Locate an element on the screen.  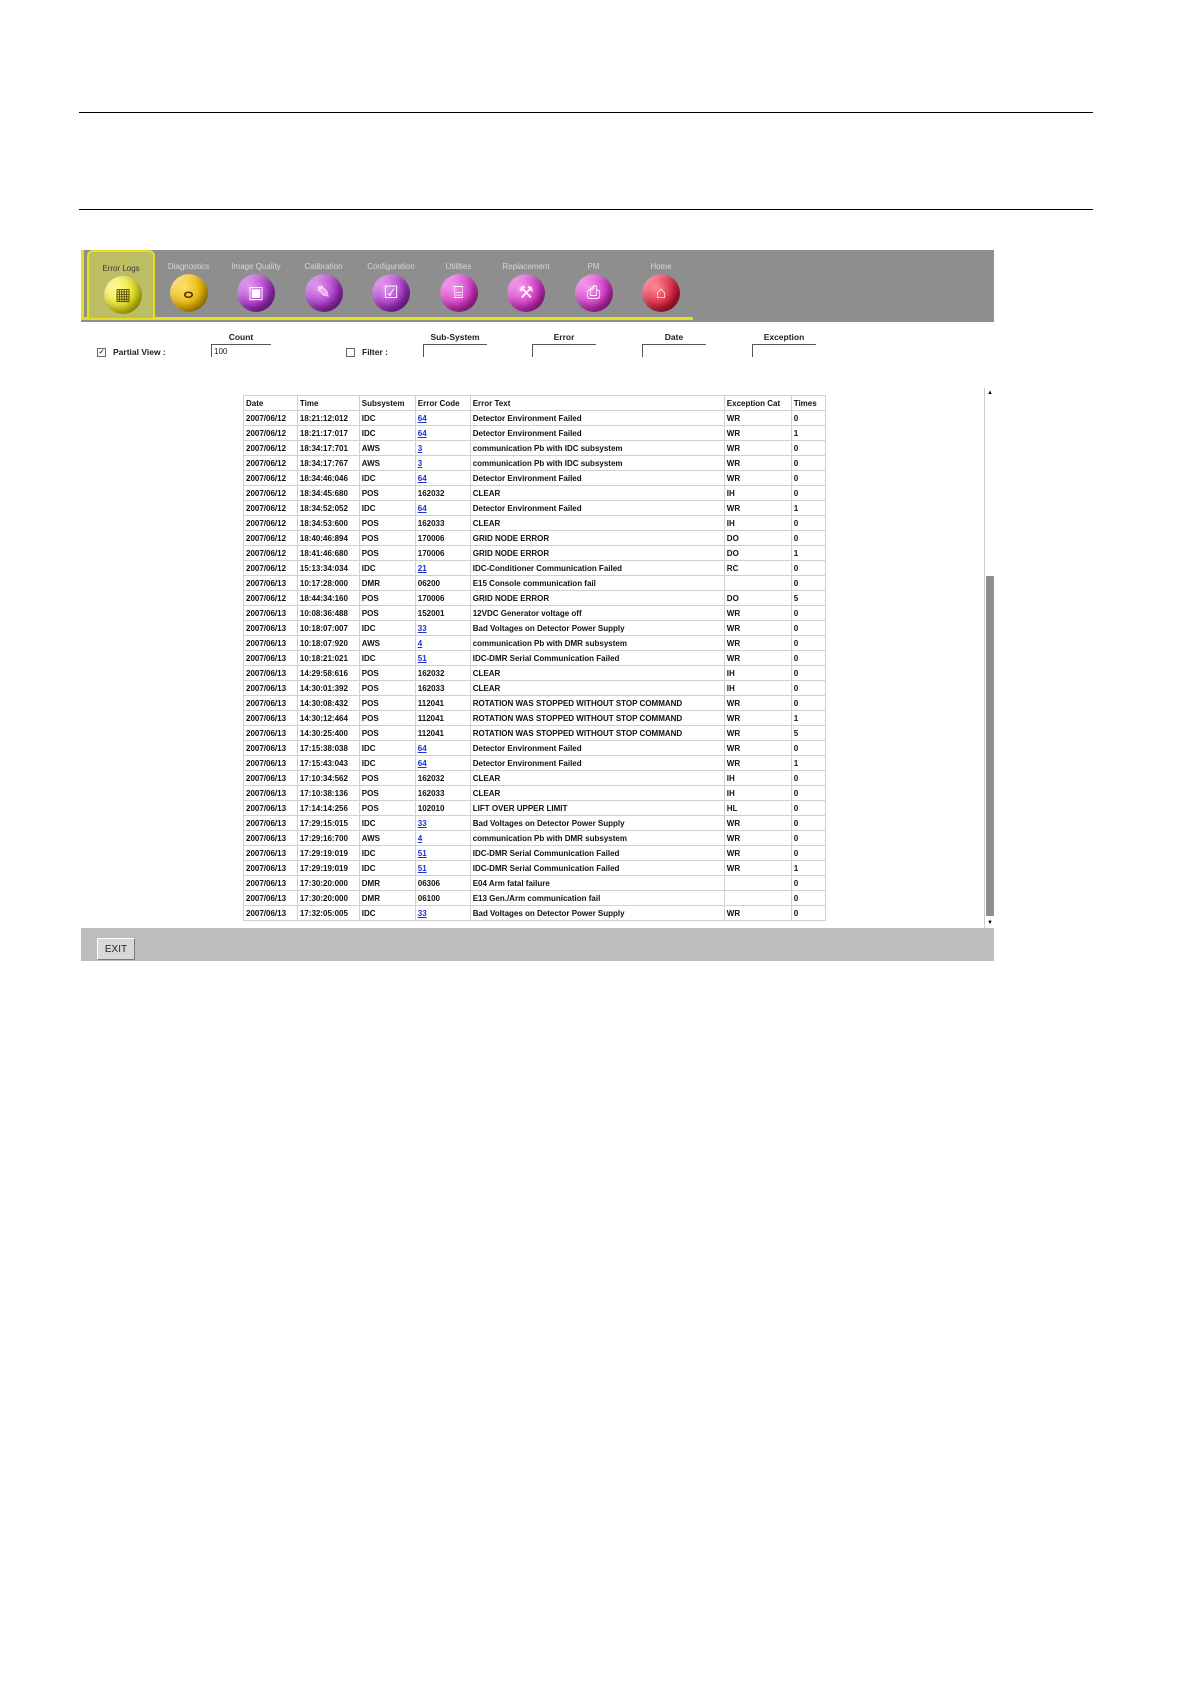
tab-error-logs: Error Logs ▦ is located at coordinates (121, 285).